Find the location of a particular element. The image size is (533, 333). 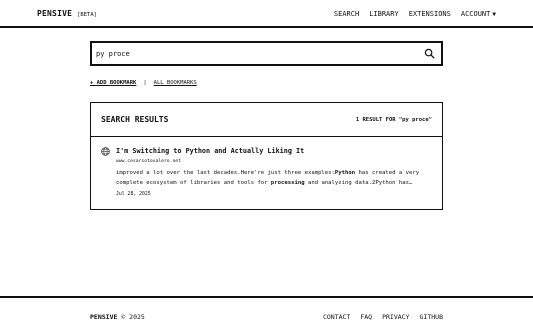

footer-brand: PENSIVE © 2025 is located at coordinates (117, 317).